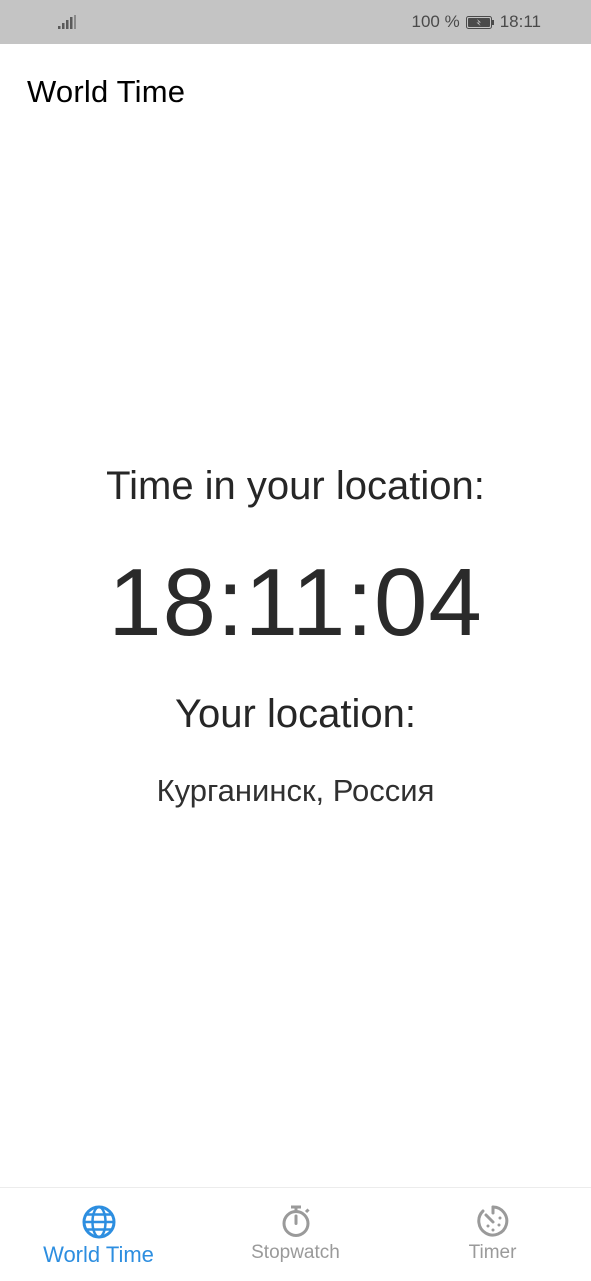 This screenshot has width=591, height=1281. What do you see at coordinates (67, 22) in the screenshot?
I see `signal-icon` at bounding box center [67, 22].